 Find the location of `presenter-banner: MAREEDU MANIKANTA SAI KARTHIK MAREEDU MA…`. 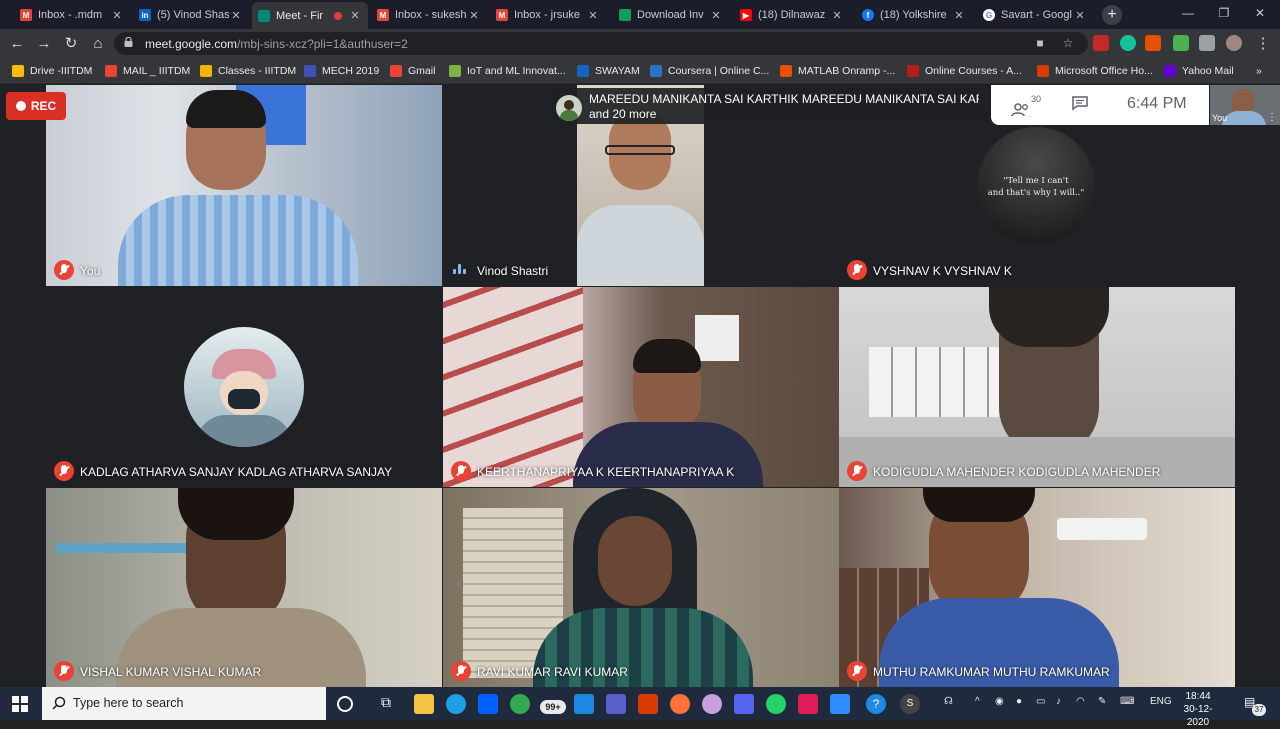

presenter-banner: MAREEDU MANIKANTA SAI KARTHIK MAREEDU MA… is located at coordinates (770, 106).